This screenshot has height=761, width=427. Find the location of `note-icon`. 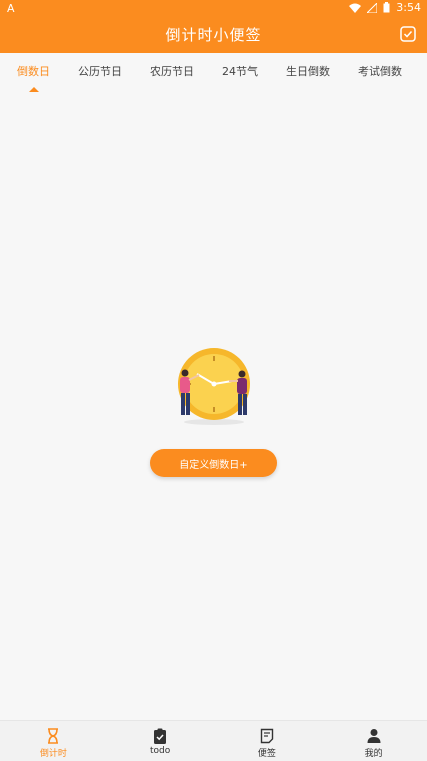

note-icon is located at coordinates (267, 736).